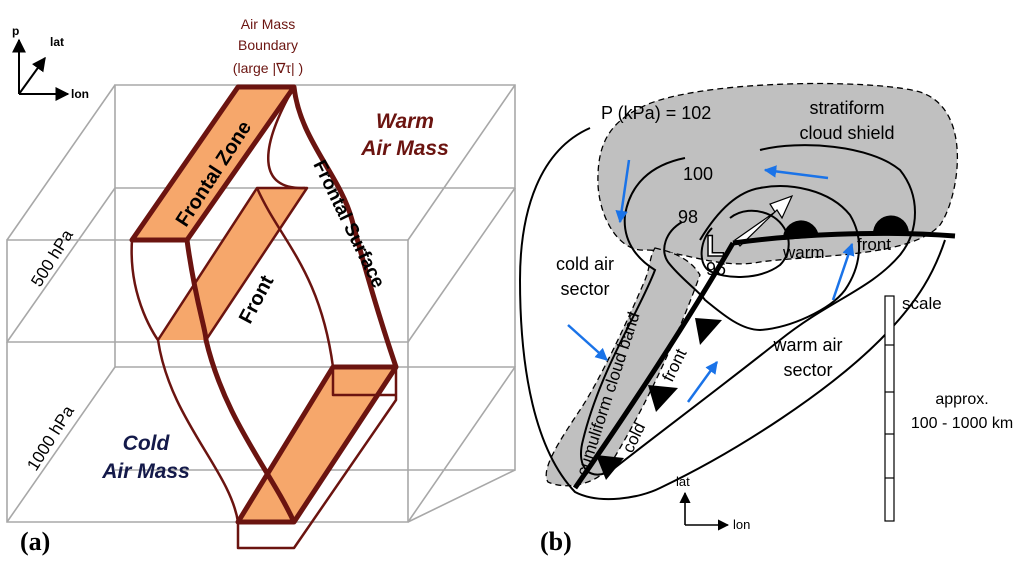 The image size is (1034, 562). Describe the element at coordinates (584, 289) in the screenshot. I see `cold-sector-label-line2: sector` at that location.